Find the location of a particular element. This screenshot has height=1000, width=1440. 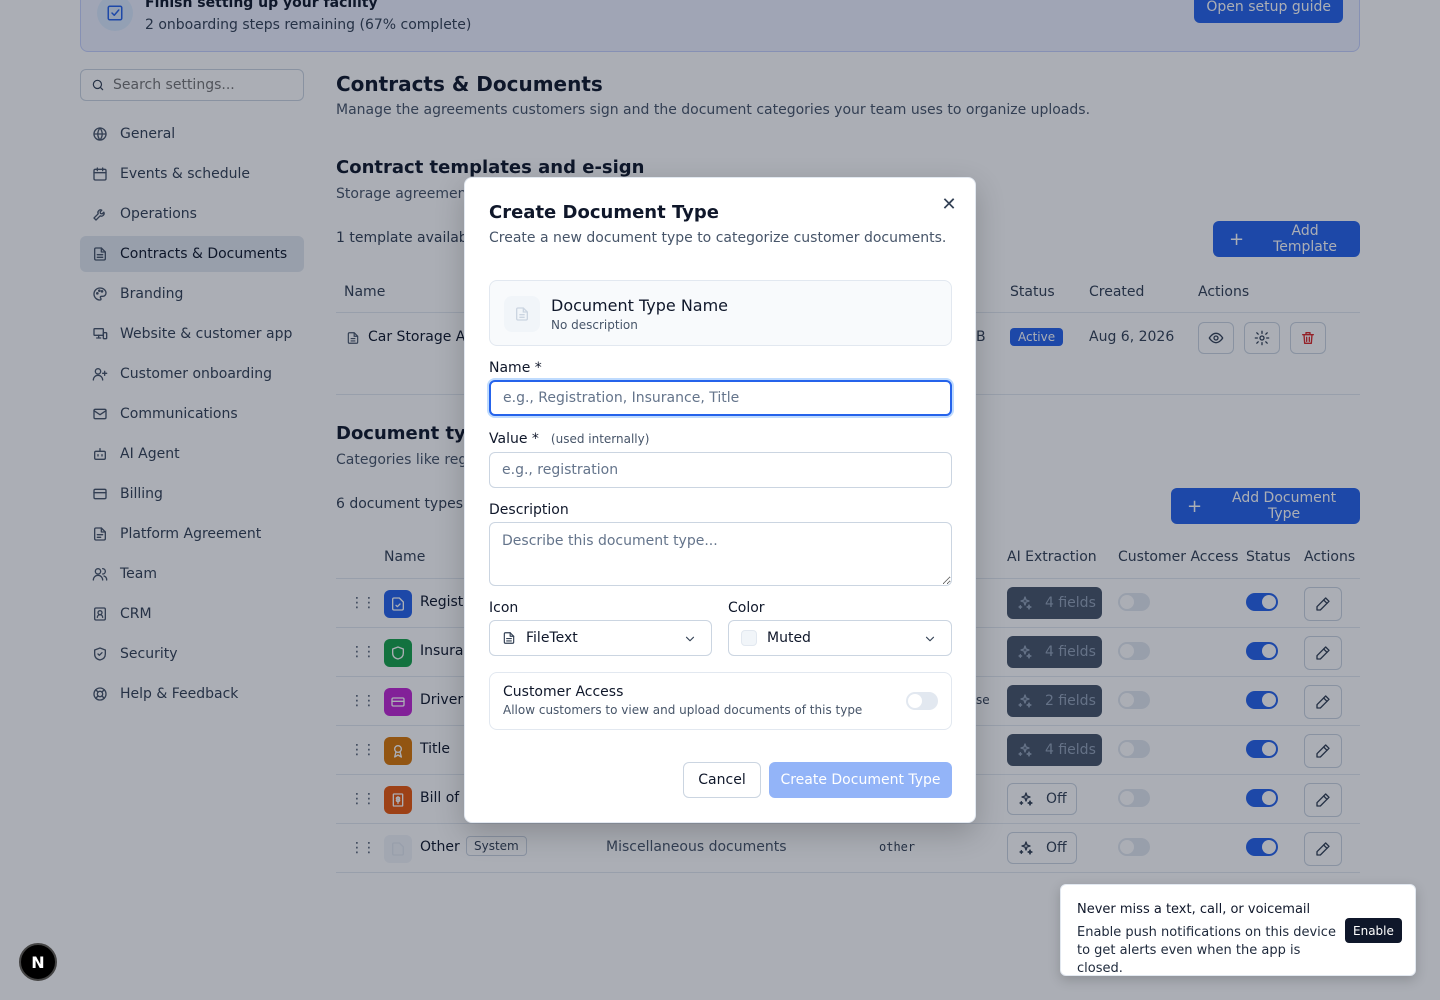

customer-access-title: Customer Access is located at coordinates (563, 692).